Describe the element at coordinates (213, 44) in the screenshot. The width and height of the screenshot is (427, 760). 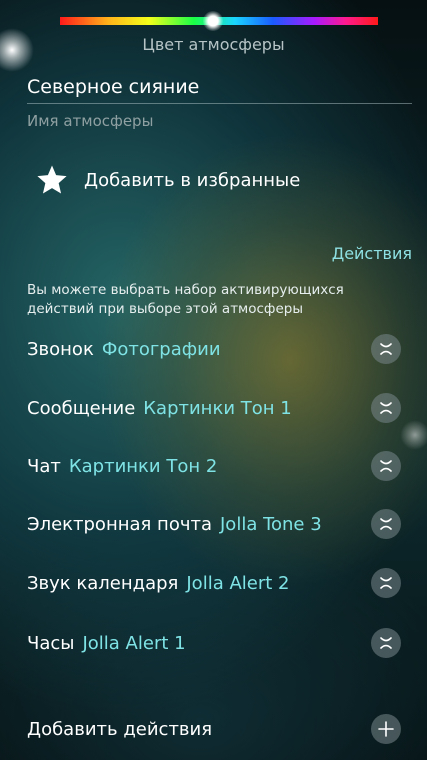
I see `color-slider-label: Цвет атмосферы` at that location.